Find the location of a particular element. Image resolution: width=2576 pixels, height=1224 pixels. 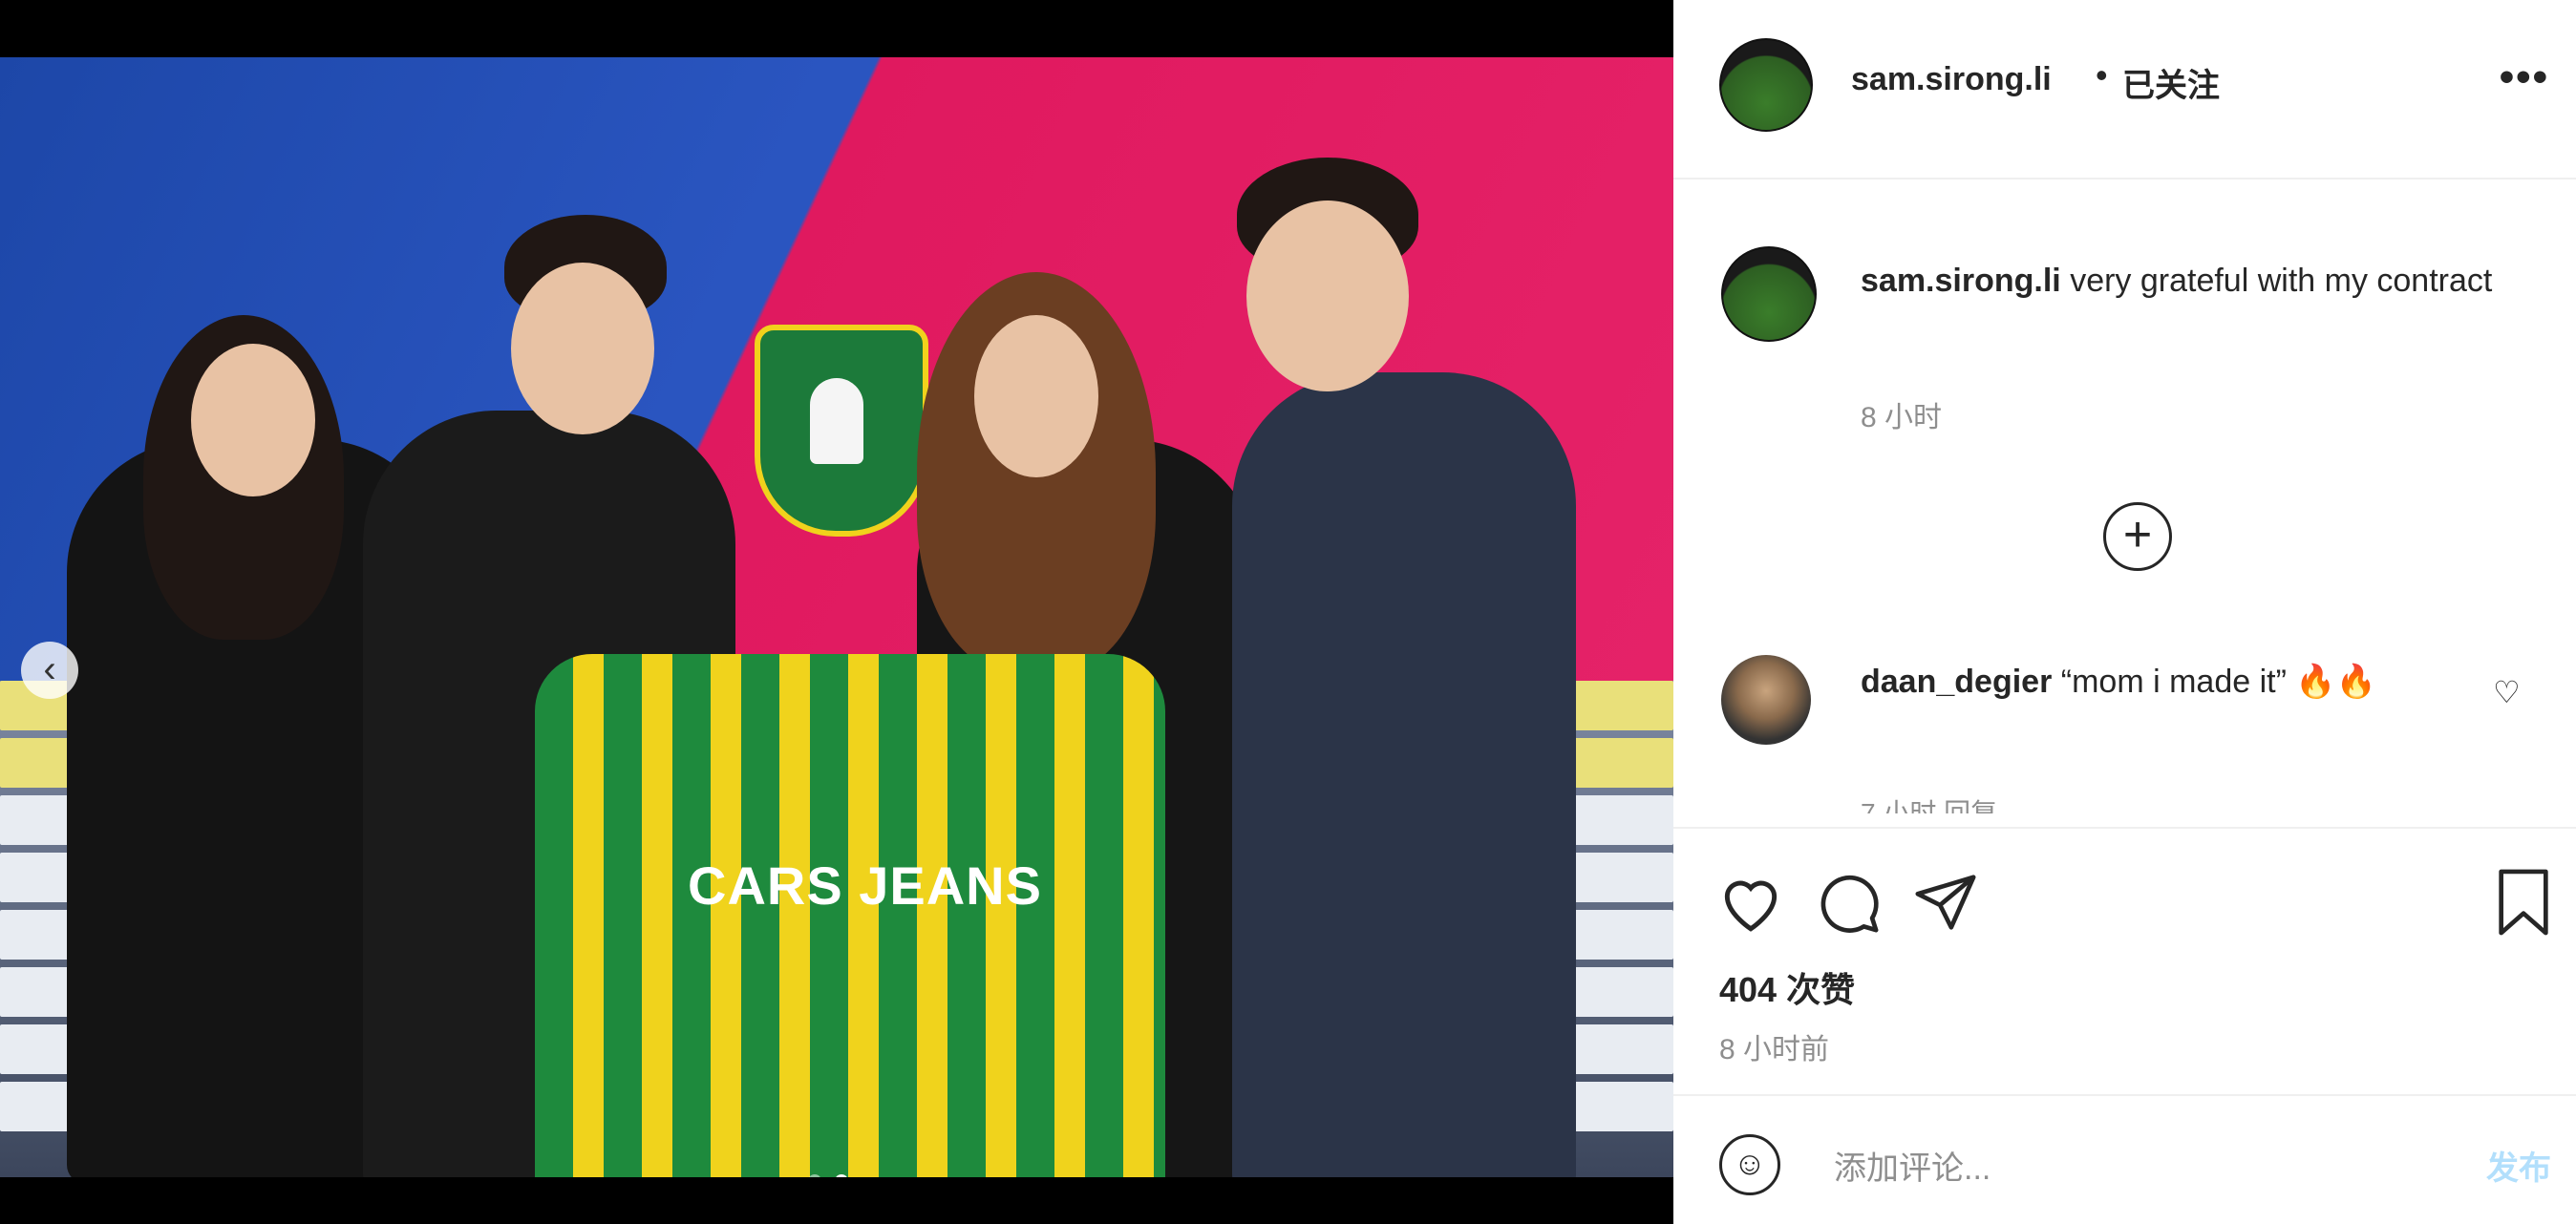

comment-icon is located at coordinates (1848, 910).